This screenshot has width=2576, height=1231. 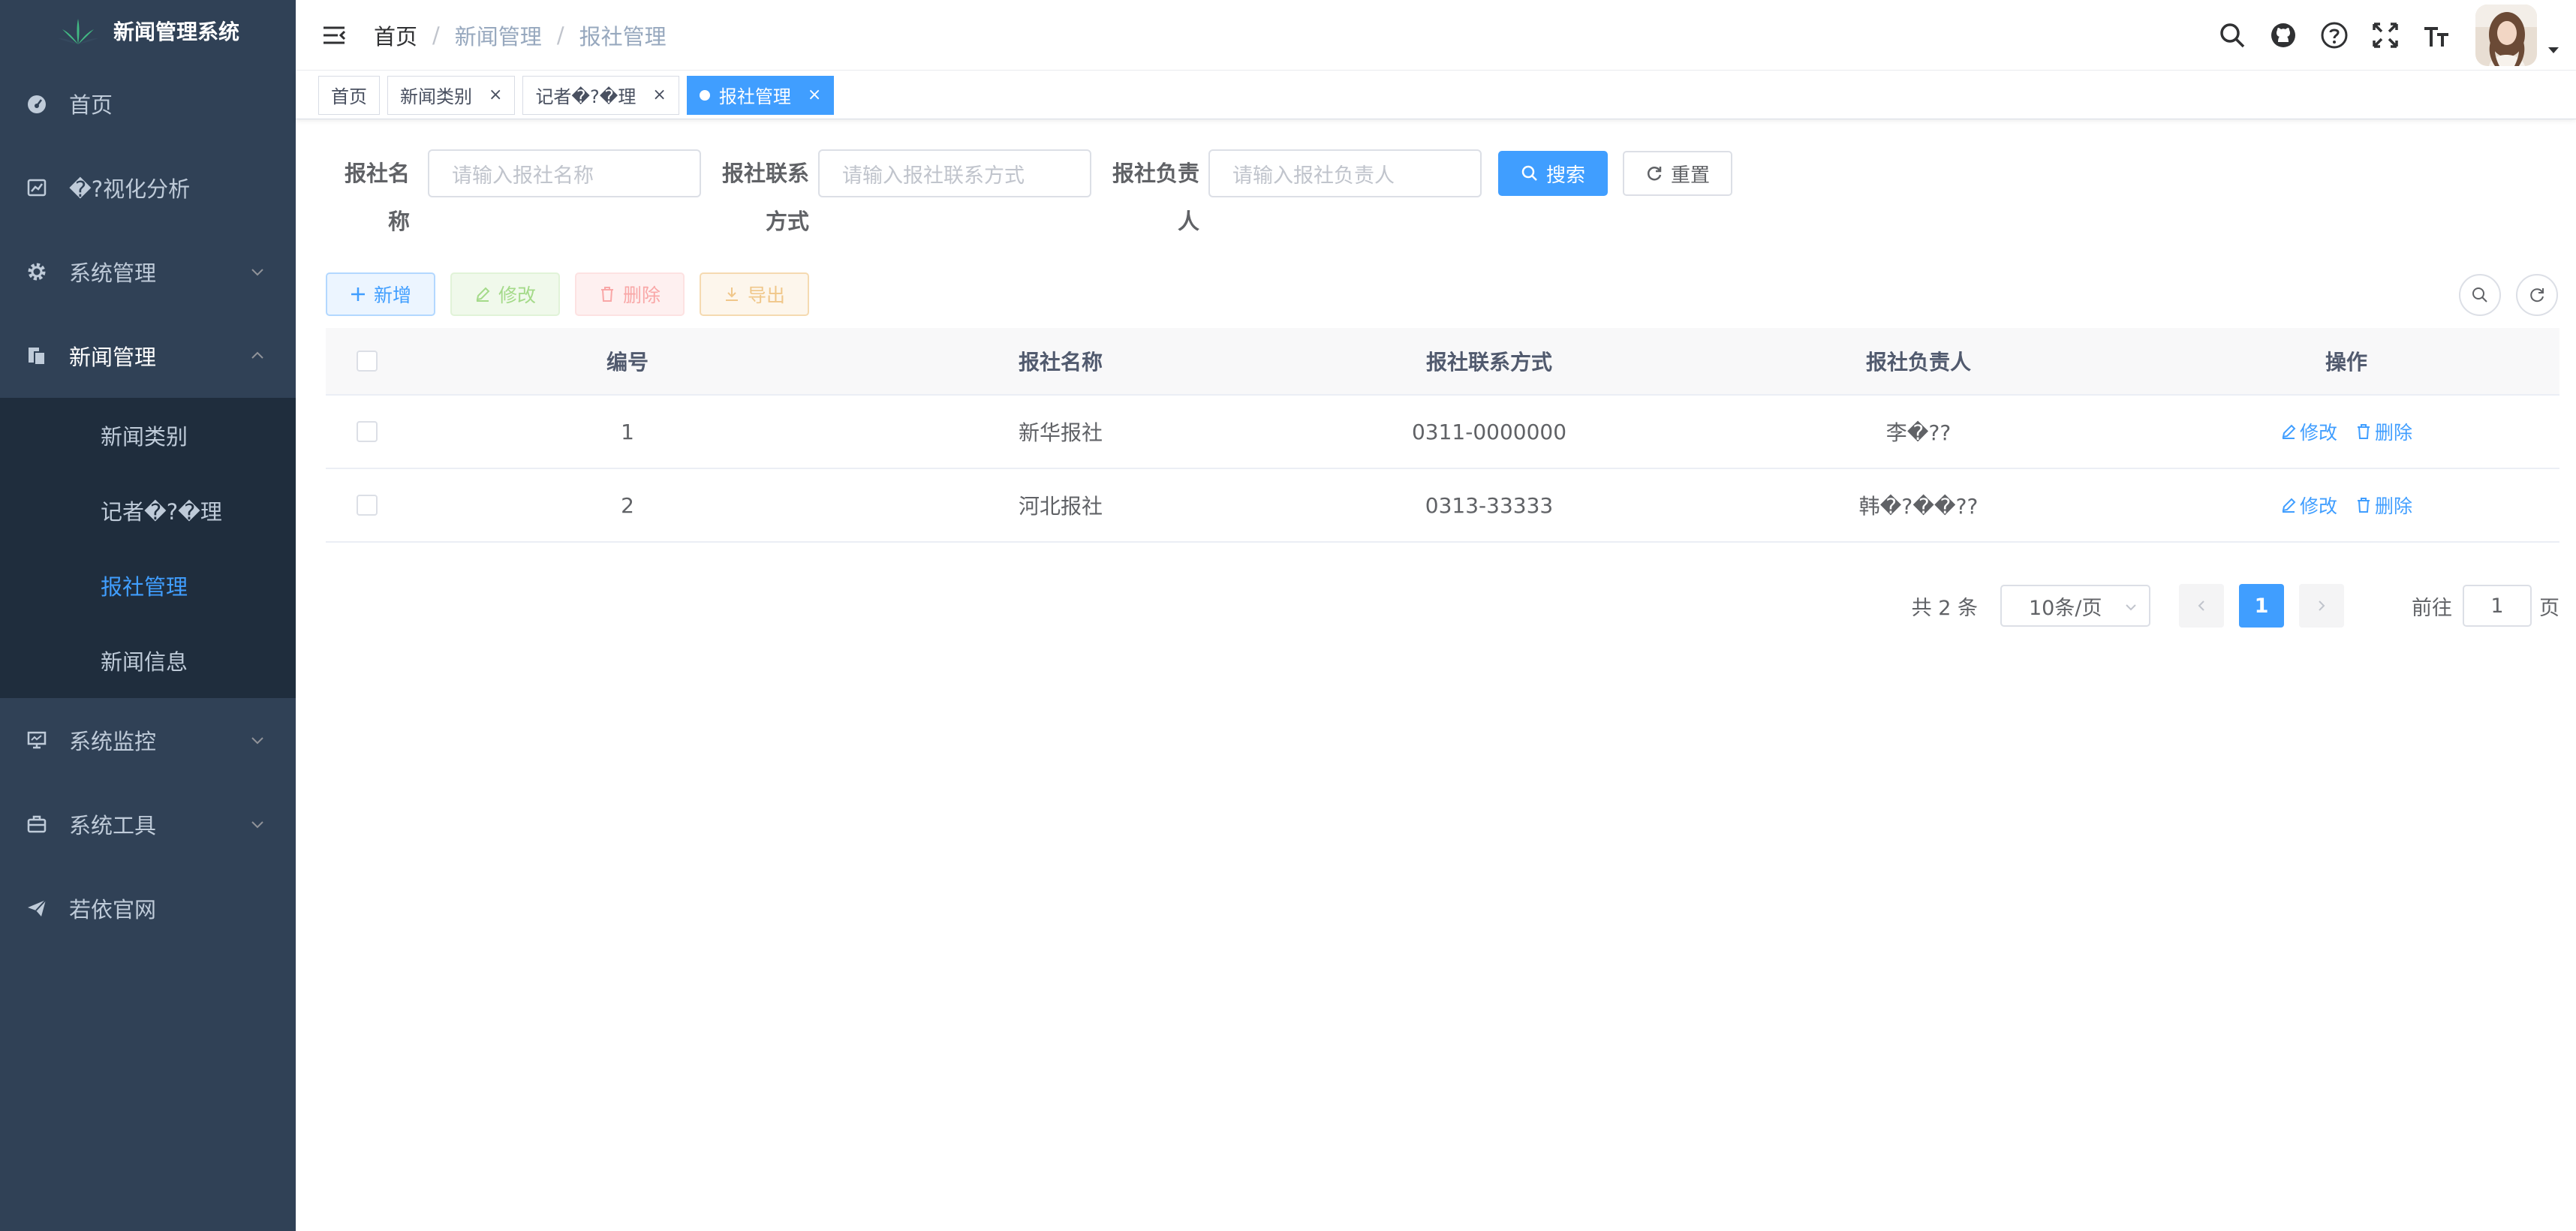 What do you see at coordinates (630, 294) in the screenshot?
I see `delete-button: 删除` at bounding box center [630, 294].